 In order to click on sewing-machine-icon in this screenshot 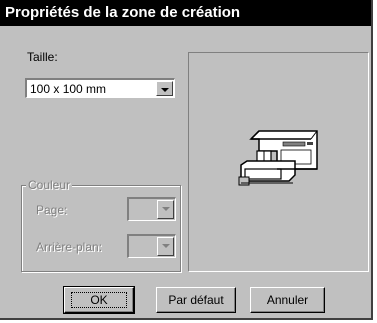, I will do `click(278, 158)`.